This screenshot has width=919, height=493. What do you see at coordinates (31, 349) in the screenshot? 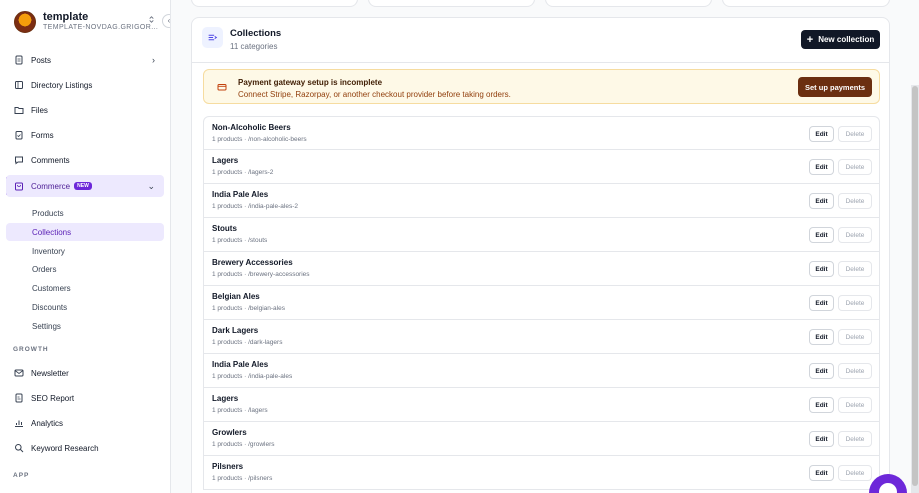
I see `section-label-growth: GROWTH` at bounding box center [31, 349].